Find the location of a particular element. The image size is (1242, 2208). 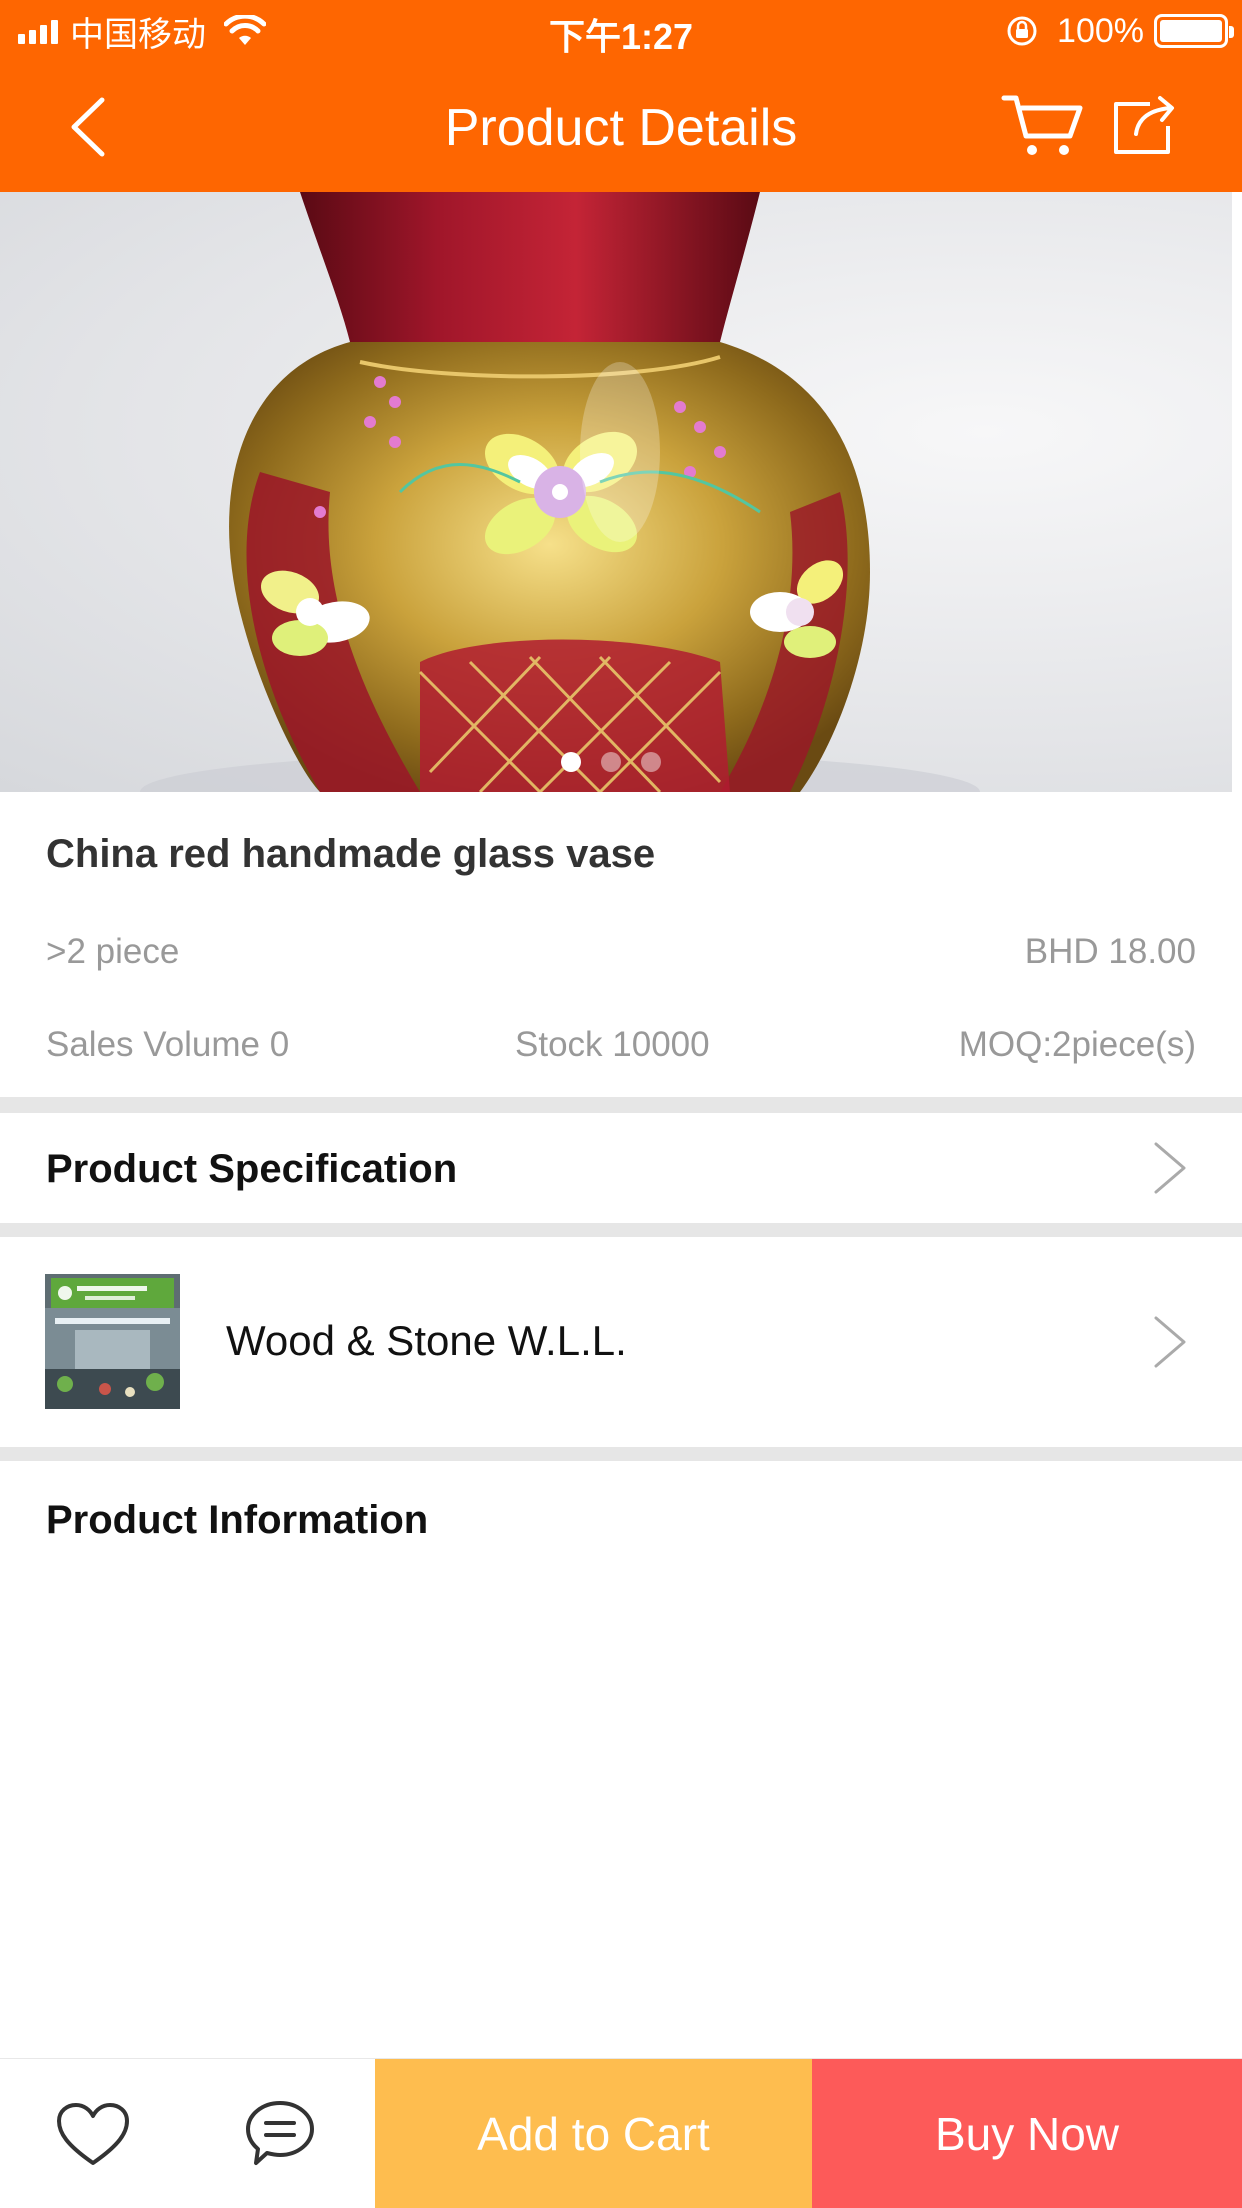

cart-icon is located at coordinates (1043, 125).